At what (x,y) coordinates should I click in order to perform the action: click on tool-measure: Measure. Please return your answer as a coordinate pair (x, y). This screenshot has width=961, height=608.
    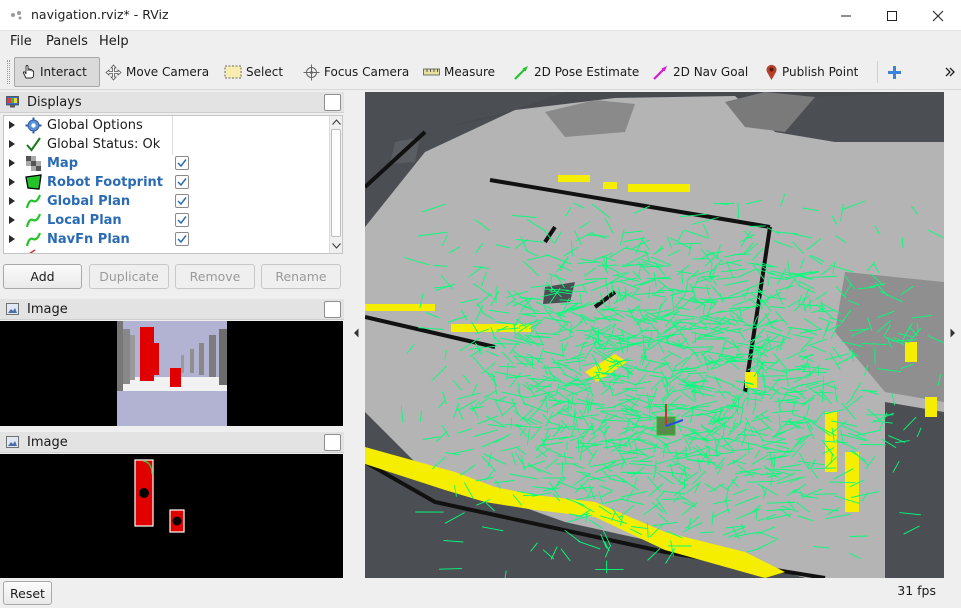
    Looking at the image, I should click on (459, 72).